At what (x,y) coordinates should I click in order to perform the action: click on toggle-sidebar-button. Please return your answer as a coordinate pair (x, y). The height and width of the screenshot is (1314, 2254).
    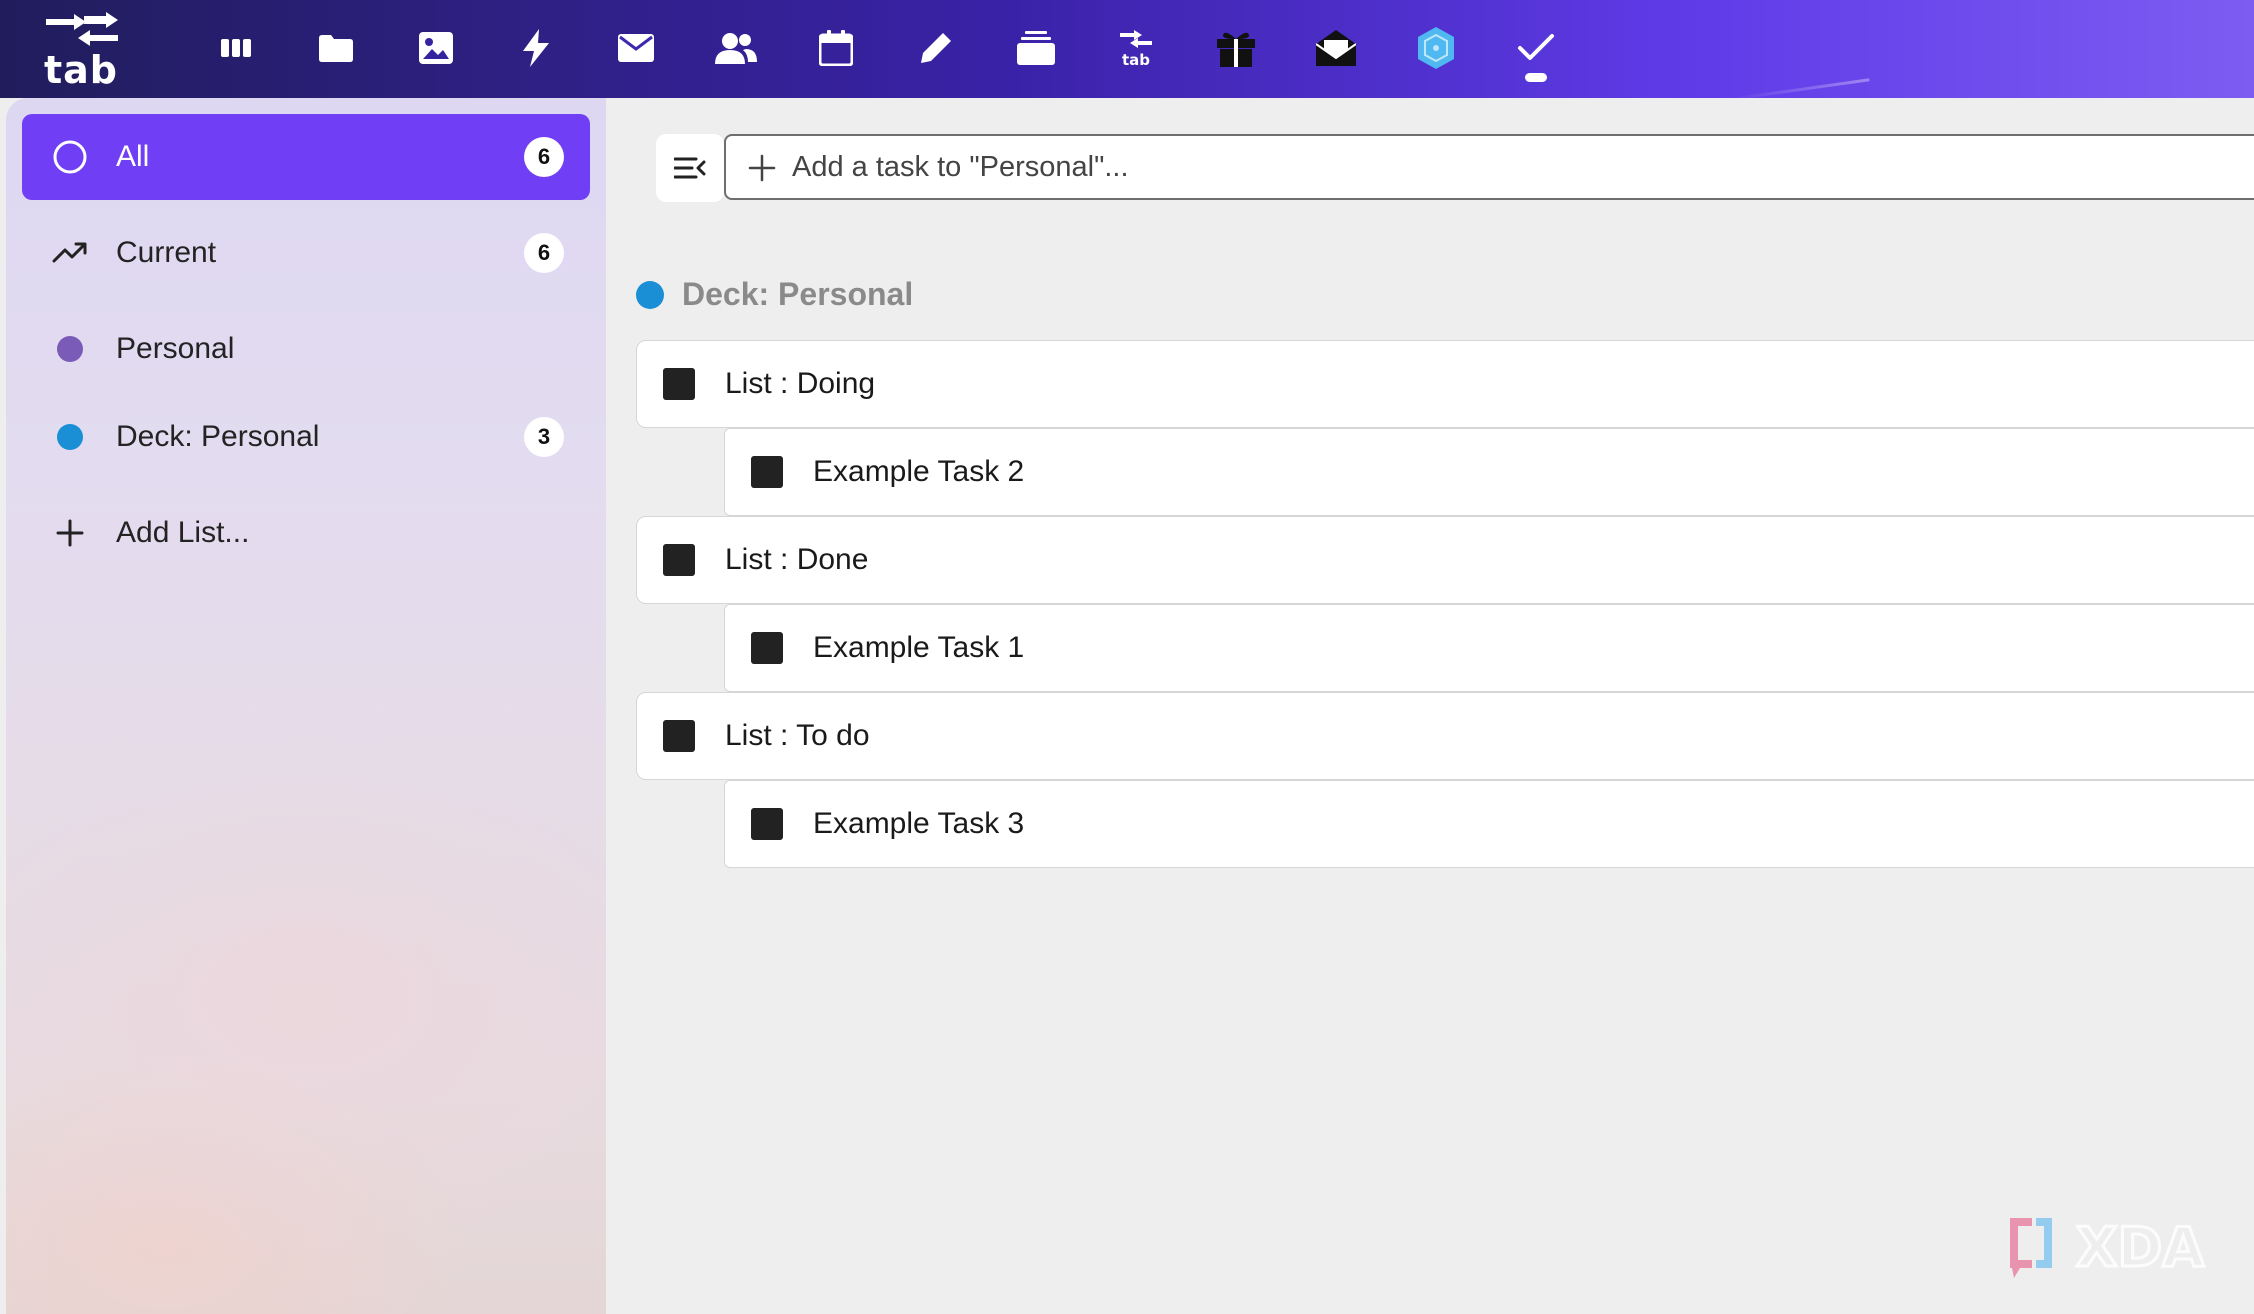
    Looking at the image, I should click on (690, 168).